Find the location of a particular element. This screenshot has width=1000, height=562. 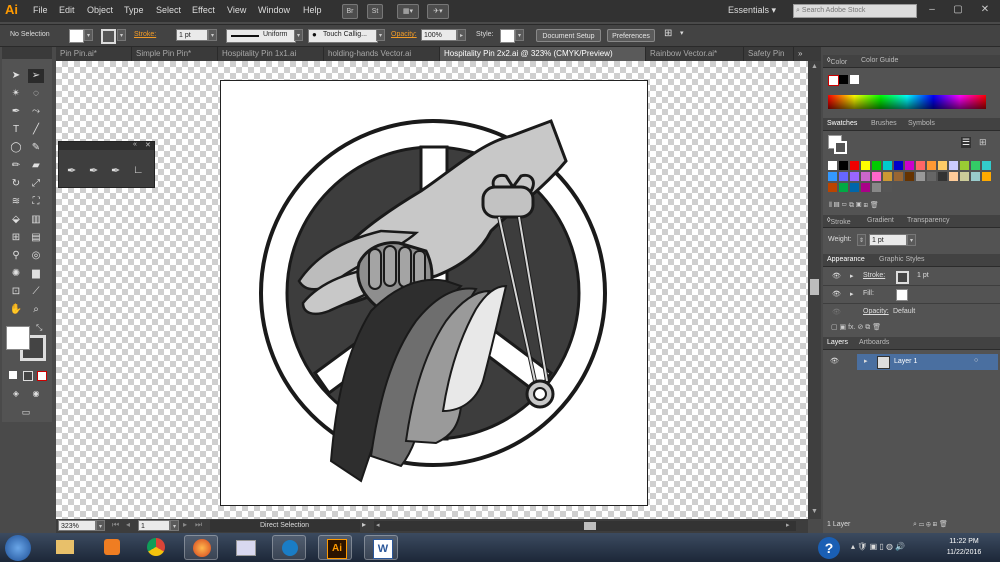

appearance-opacity-label: Opacity: is located at coordinates (876, 311).